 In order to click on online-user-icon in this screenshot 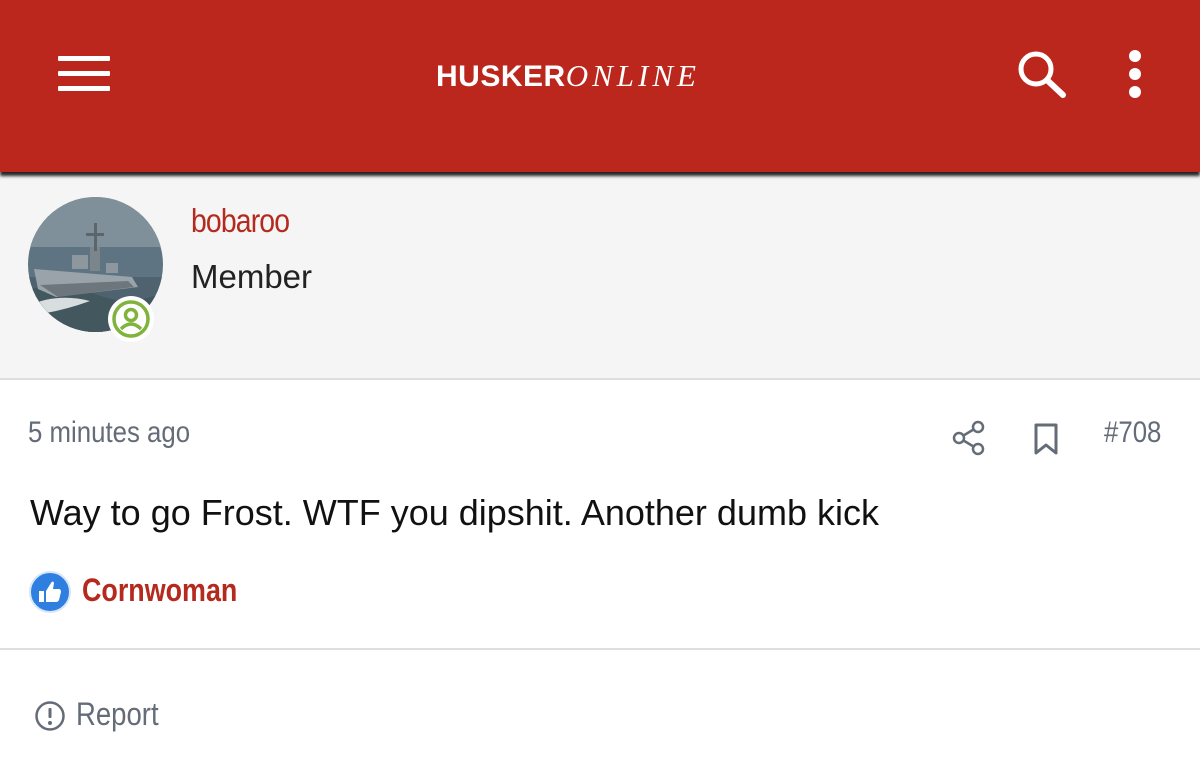, I will do `click(131, 319)`.